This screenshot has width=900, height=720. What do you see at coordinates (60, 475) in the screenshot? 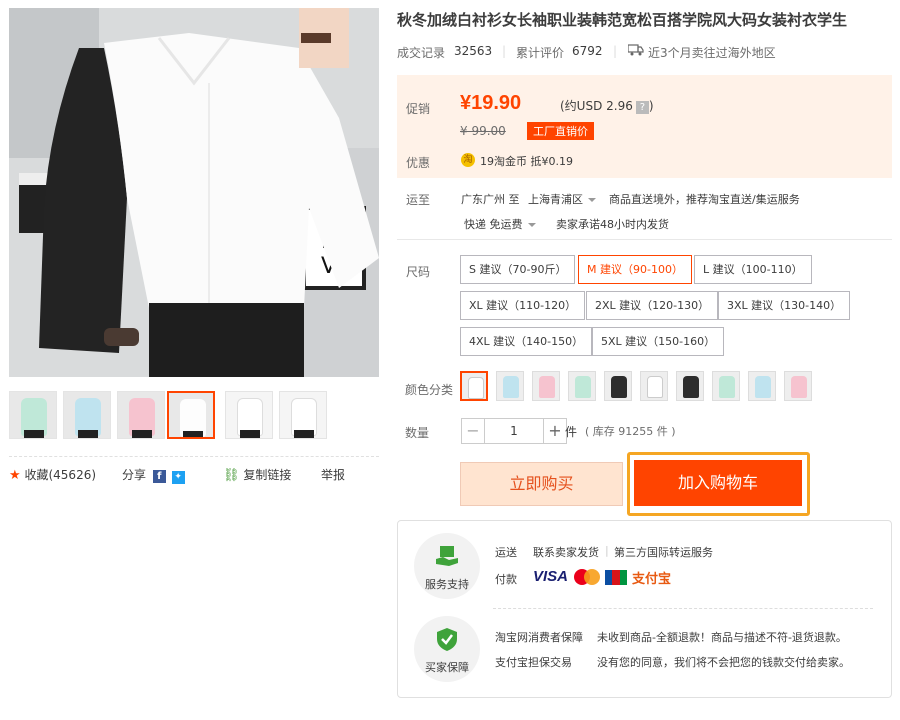
I see `favorite-label: 收藏(45626)` at bounding box center [60, 475].